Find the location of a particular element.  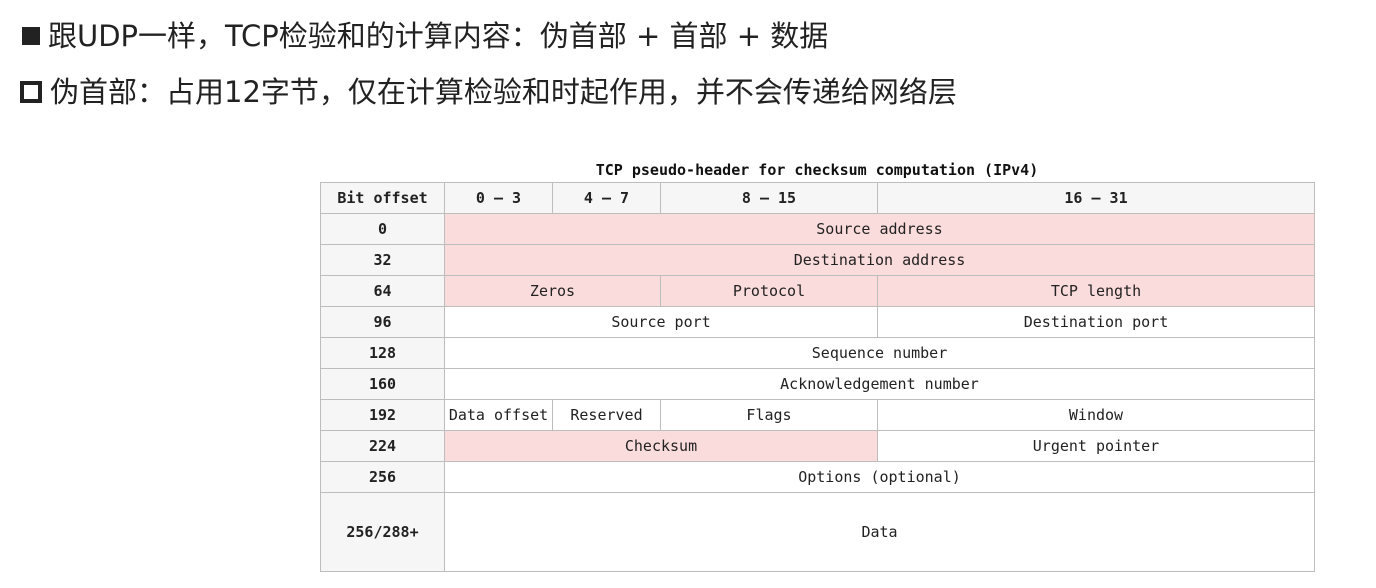

table-row: 64 Zeros Protocol TCP length is located at coordinates (817, 291).